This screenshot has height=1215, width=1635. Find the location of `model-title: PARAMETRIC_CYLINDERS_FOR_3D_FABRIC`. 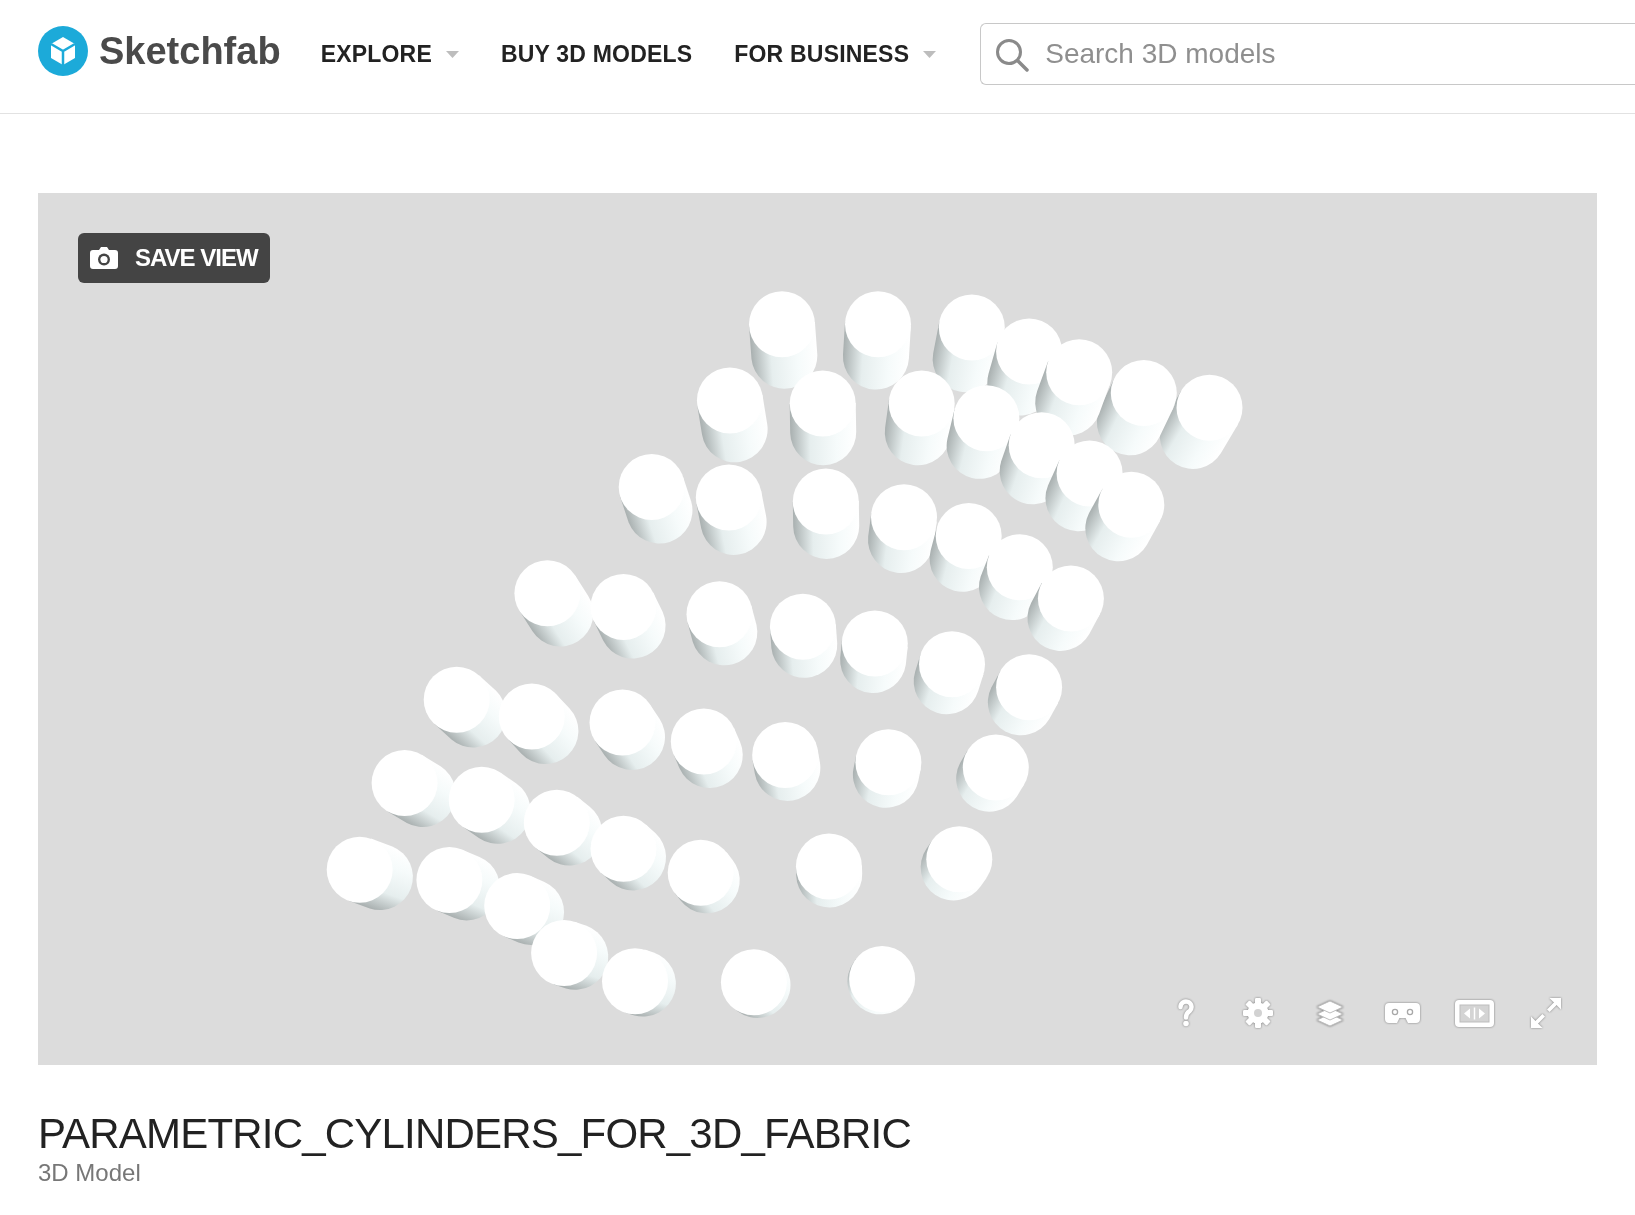

model-title: PARAMETRIC_CYLINDERS_FOR_3D_FABRIC is located at coordinates (475, 1134).